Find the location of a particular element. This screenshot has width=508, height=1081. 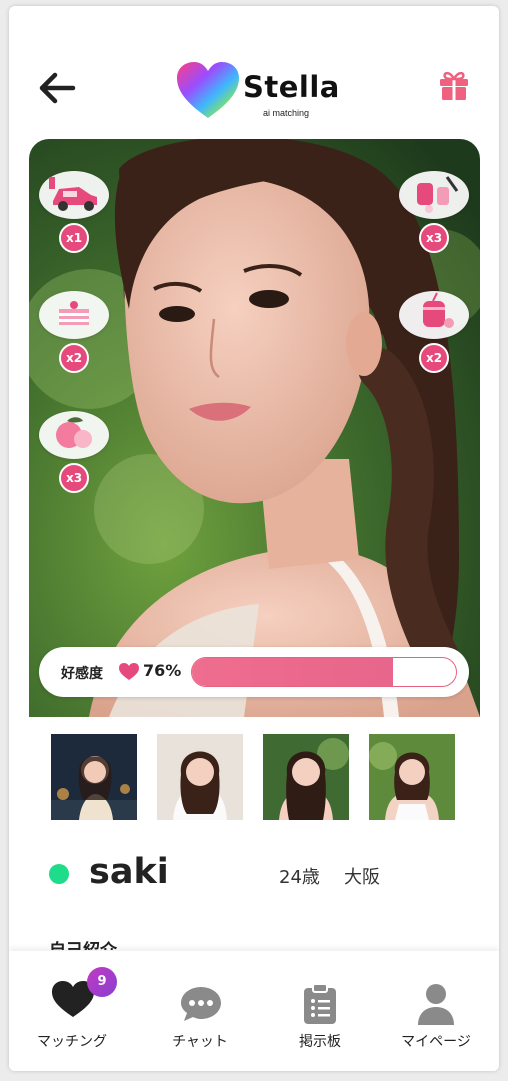

car-icon is located at coordinates (73, 194).